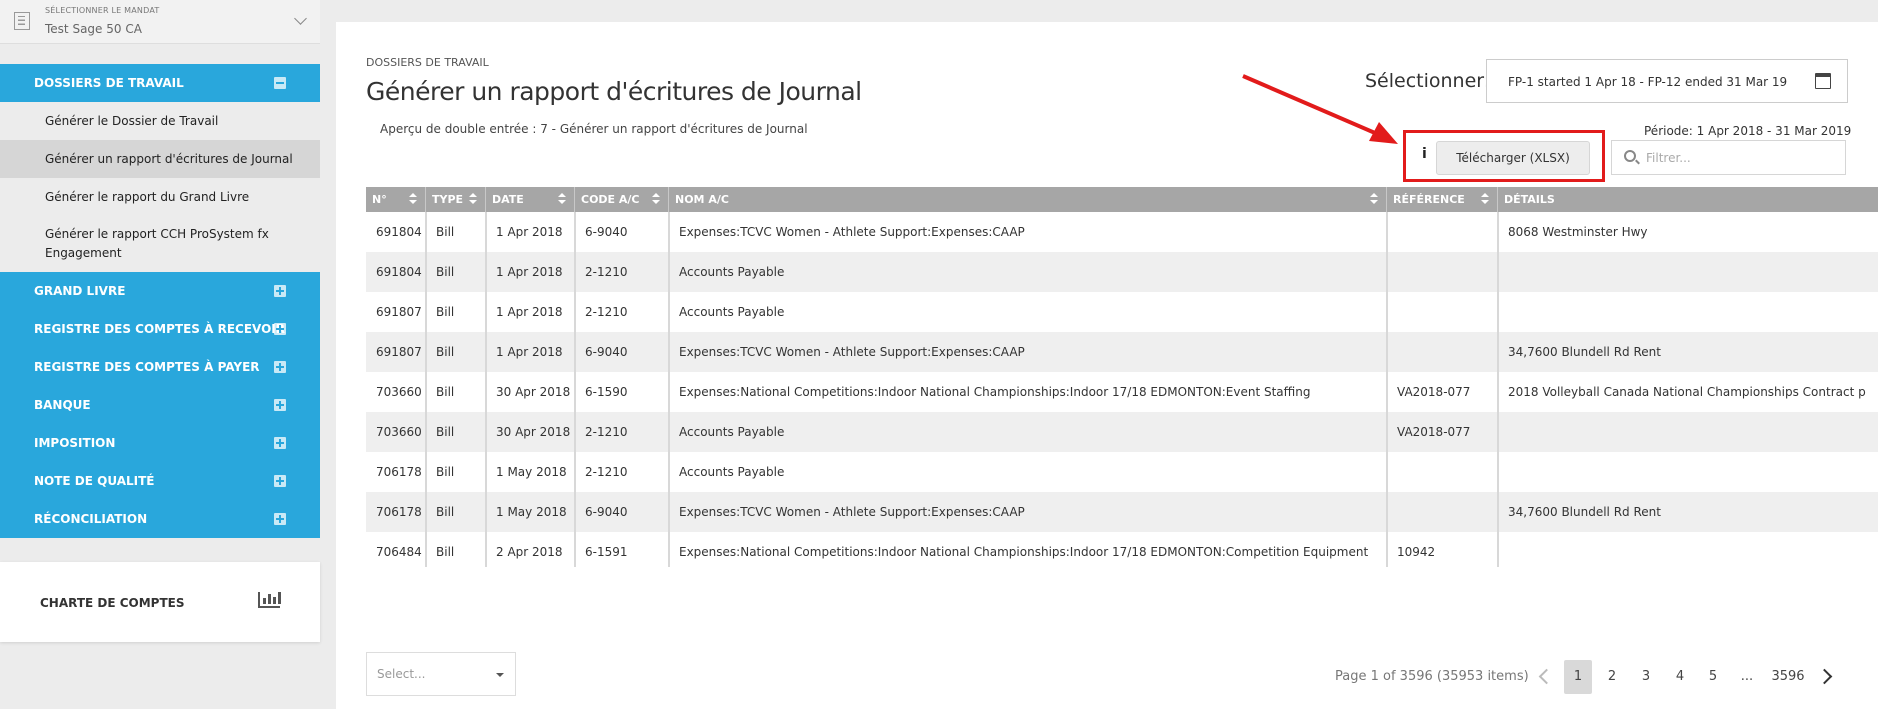  What do you see at coordinates (1312, 106) in the screenshot?
I see `arrow-line` at bounding box center [1312, 106].